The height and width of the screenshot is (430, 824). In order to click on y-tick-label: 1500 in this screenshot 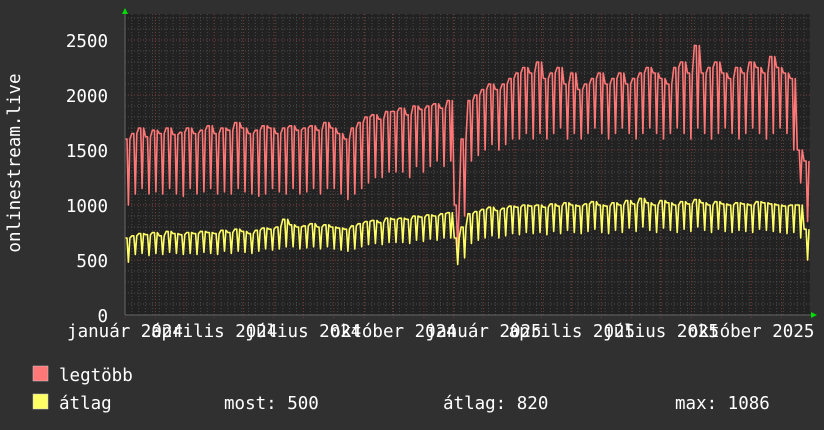, I will do `click(87, 152)`.